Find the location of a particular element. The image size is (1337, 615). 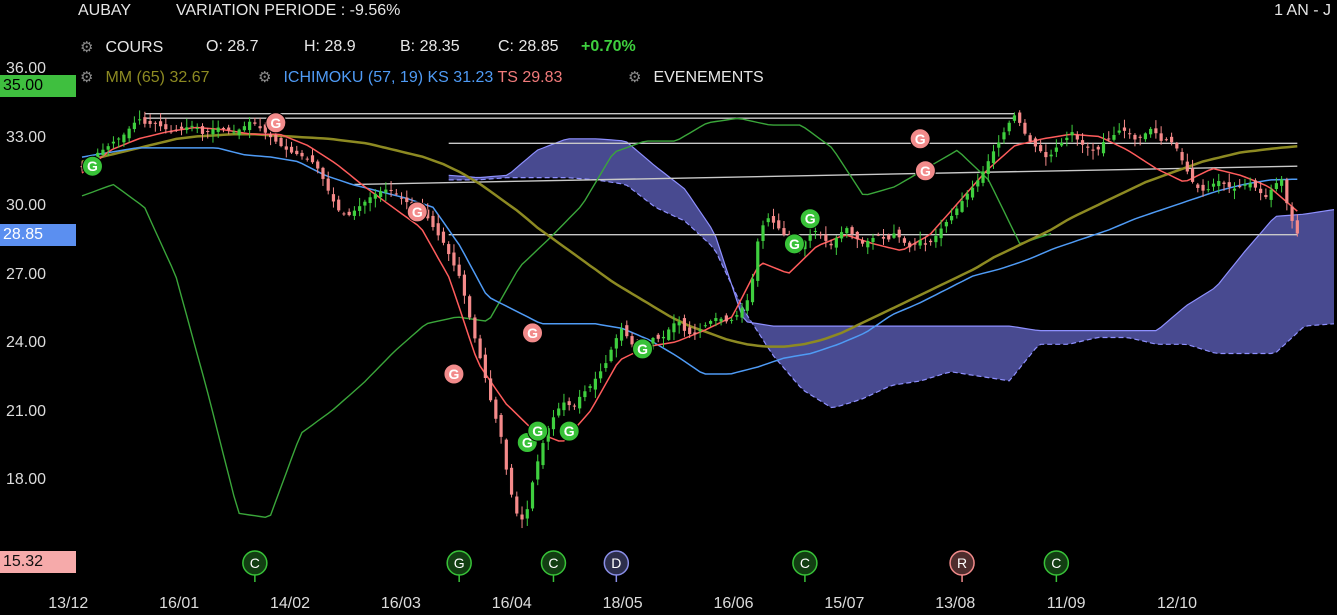

x-tick-label: 16/03 is located at coordinates (400, 603).